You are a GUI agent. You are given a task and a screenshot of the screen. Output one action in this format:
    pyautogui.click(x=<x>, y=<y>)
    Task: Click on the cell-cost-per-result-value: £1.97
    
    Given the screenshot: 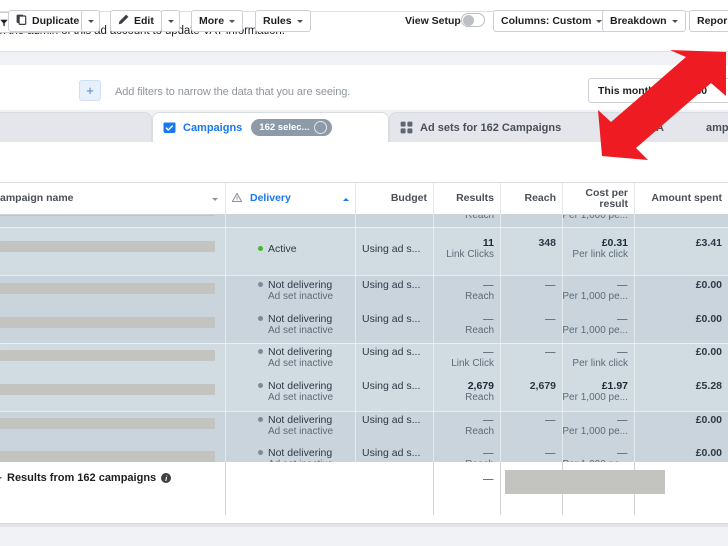 What is the action you would take?
    pyautogui.click(x=614, y=386)
    